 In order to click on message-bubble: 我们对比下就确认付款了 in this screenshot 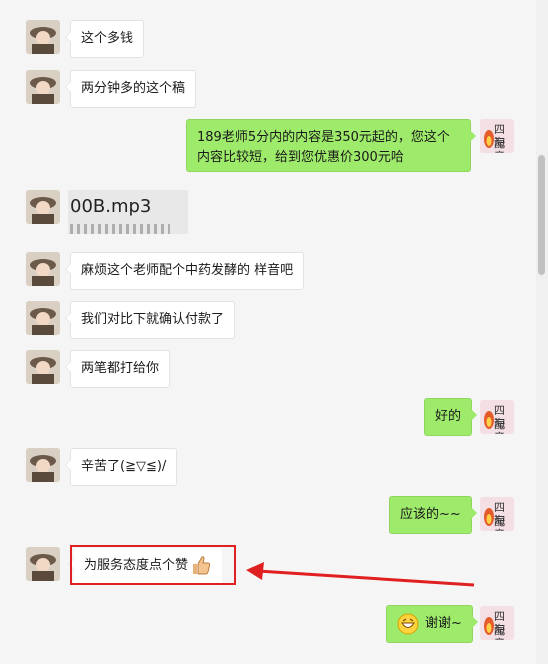, I will do `click(150, 320)`.